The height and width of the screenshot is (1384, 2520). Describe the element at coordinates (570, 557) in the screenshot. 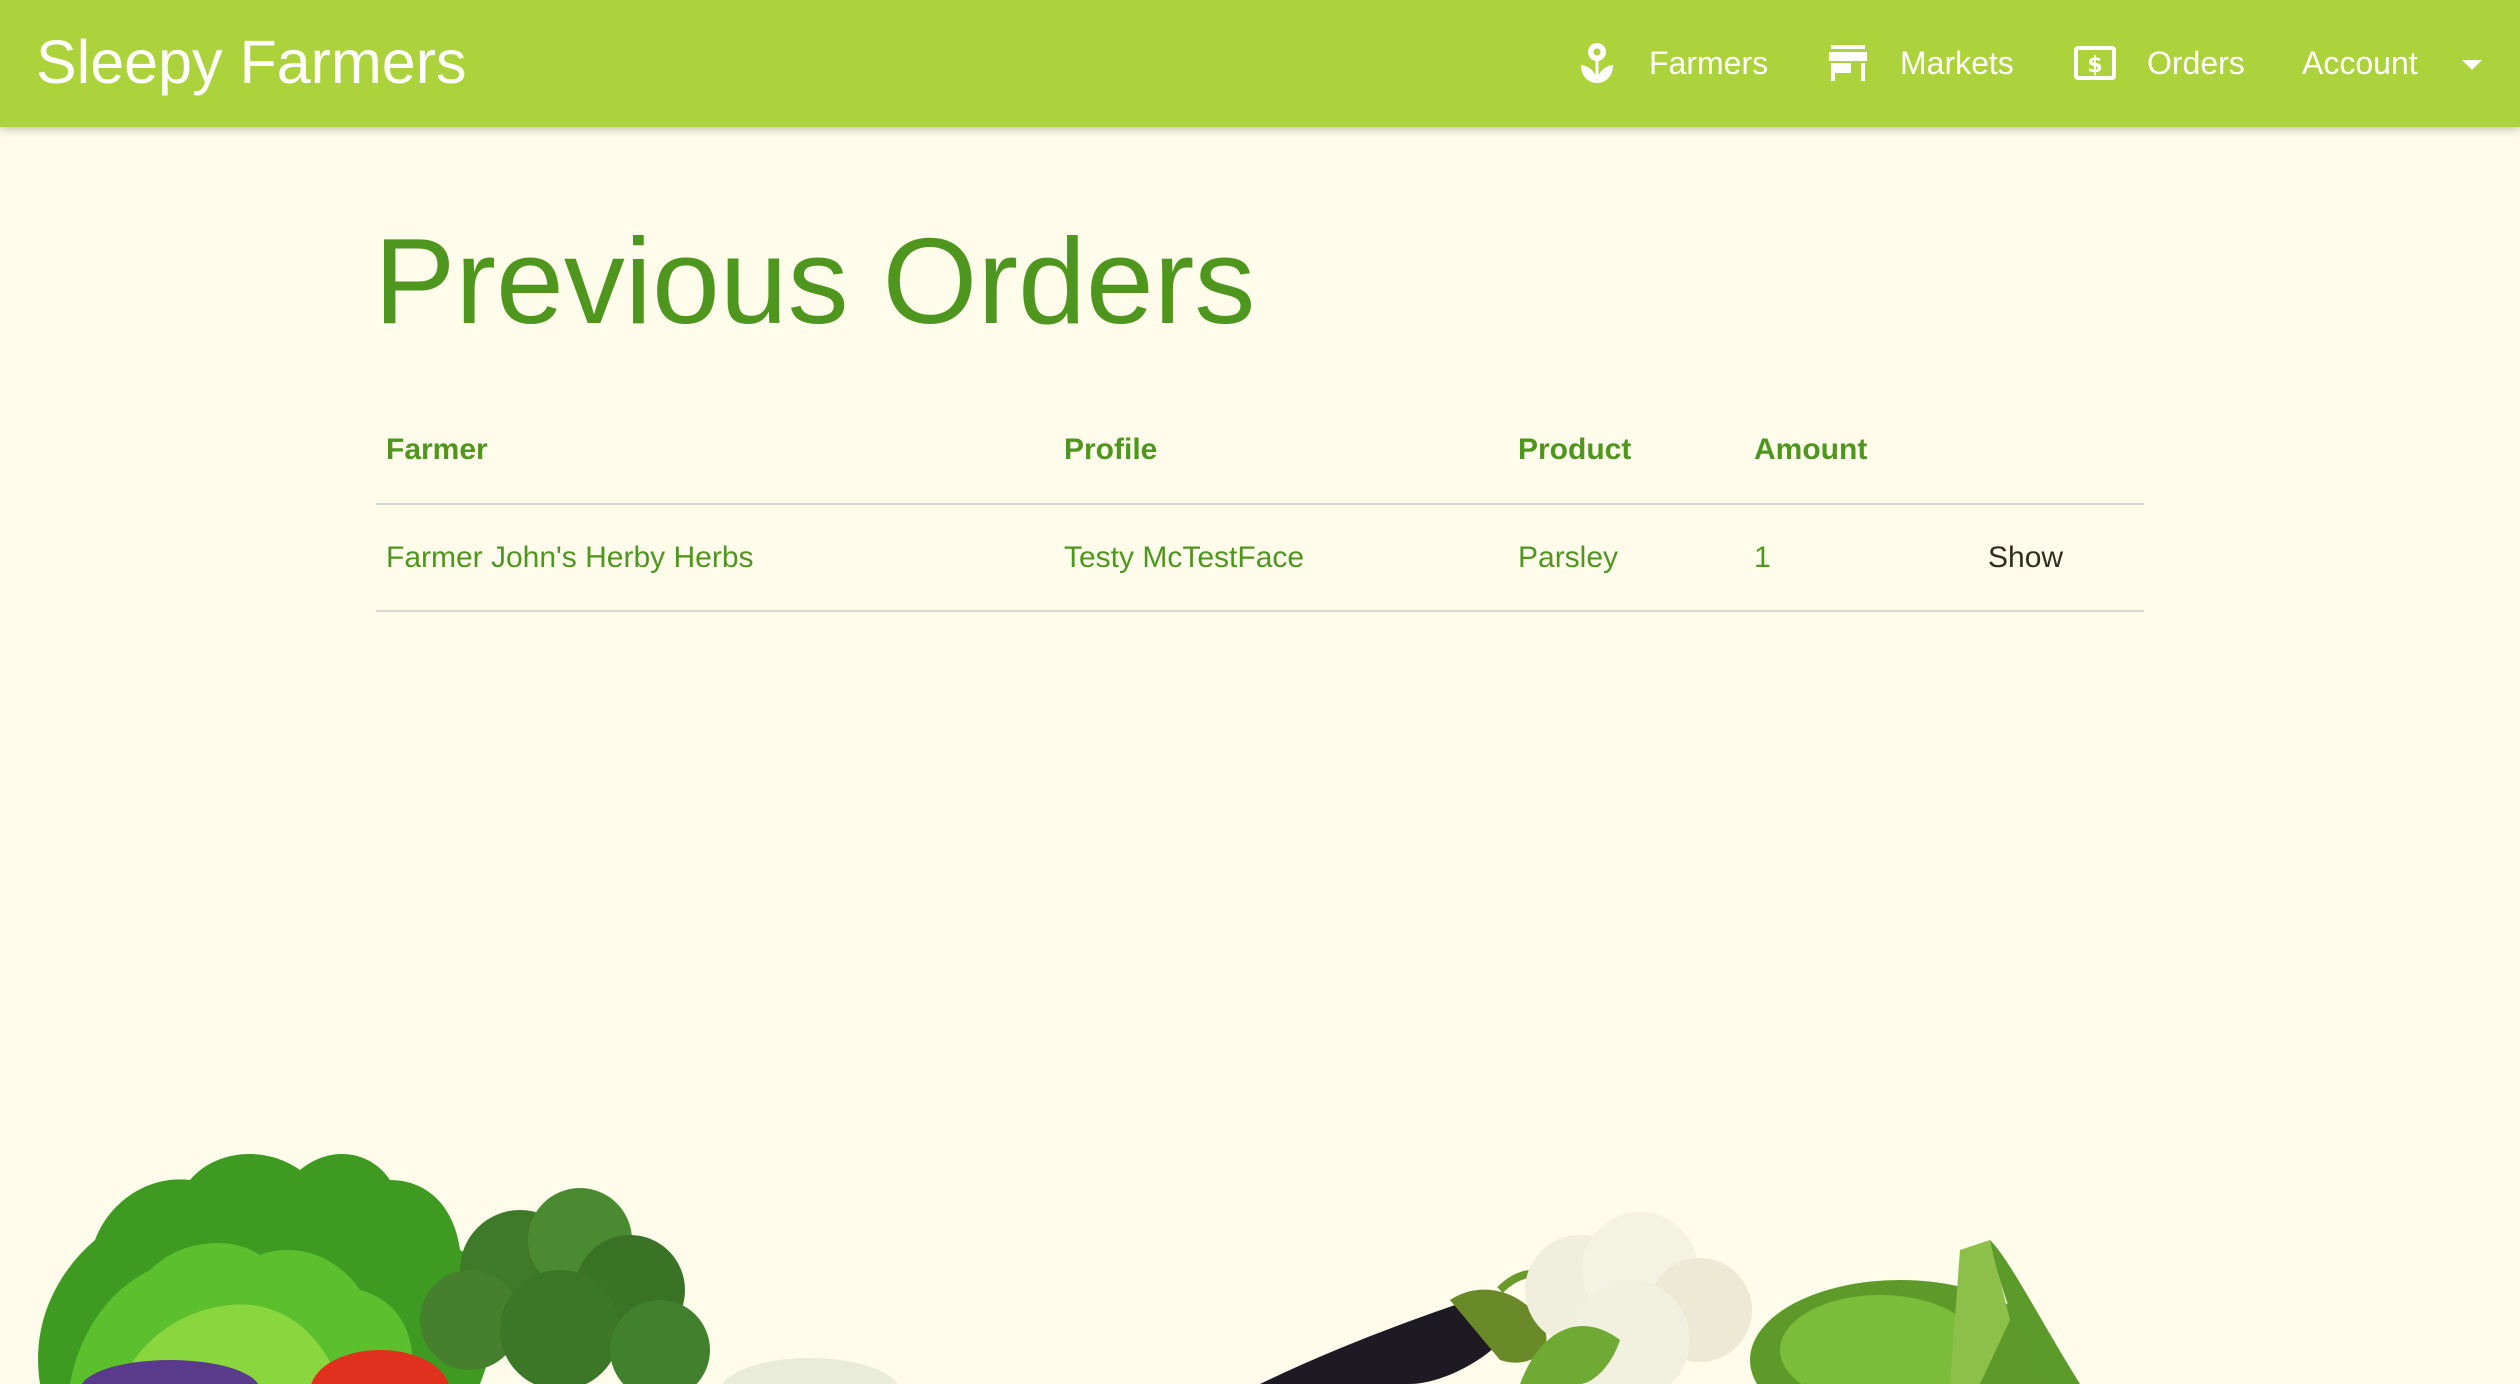

I see `farmer-link: Farmer John's Herby Herbs` at that location.